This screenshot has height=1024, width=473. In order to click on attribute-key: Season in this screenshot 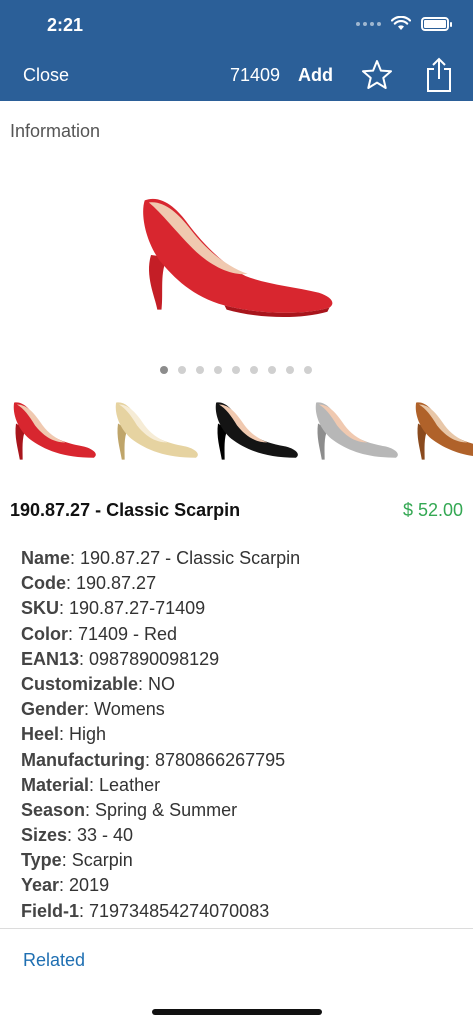, I will do `click(53, 809)`.